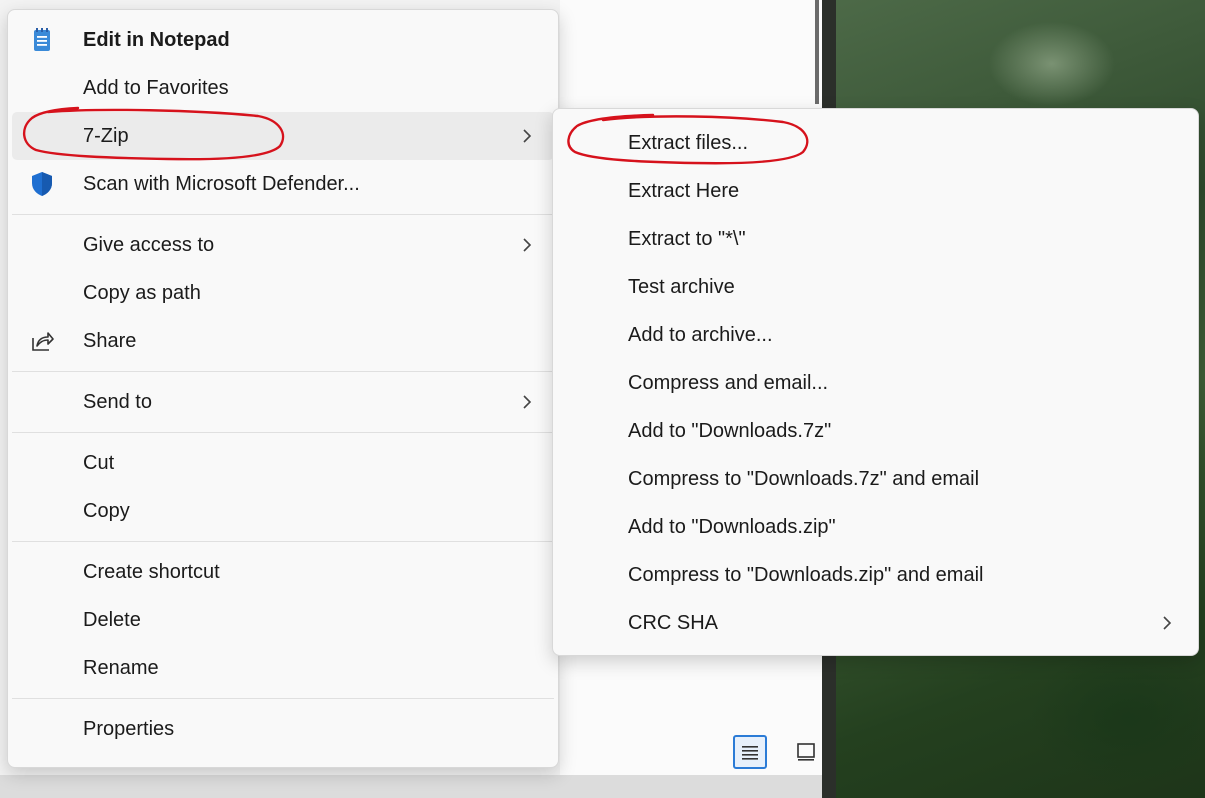  What do you see at coordinates (817, 52) in the screenshot?
I see `window-border-line` at bounding box center [817, 52].